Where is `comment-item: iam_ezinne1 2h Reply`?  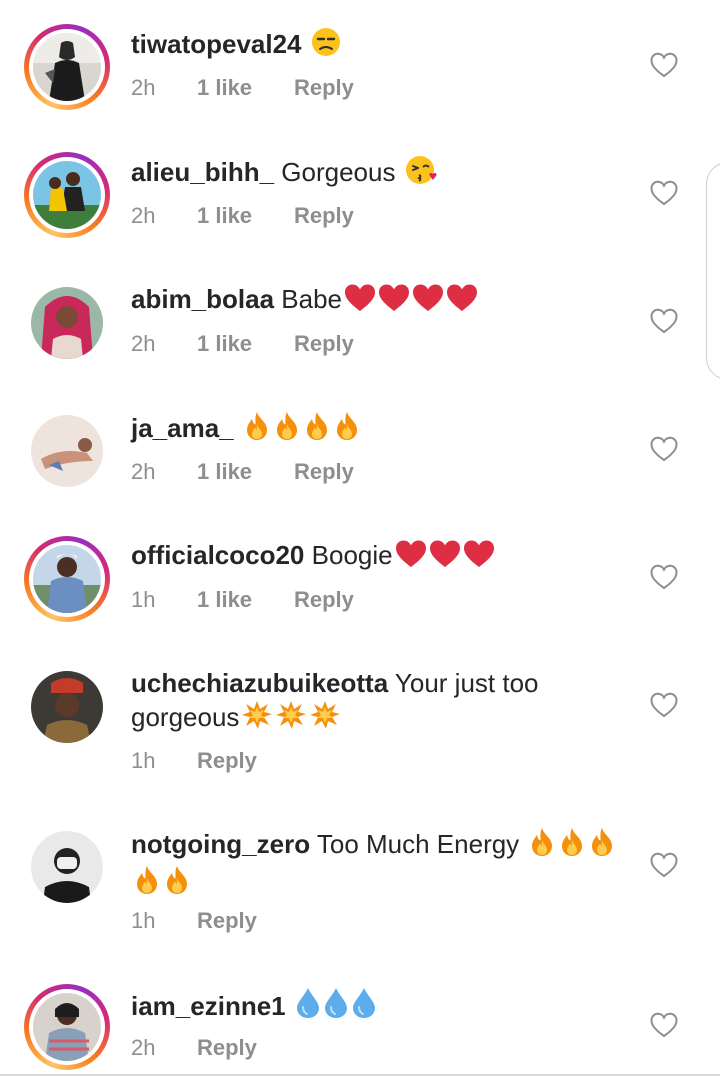
comment-item: iam_ezinne1 2h Reply is located at coordinates (360, 1018).